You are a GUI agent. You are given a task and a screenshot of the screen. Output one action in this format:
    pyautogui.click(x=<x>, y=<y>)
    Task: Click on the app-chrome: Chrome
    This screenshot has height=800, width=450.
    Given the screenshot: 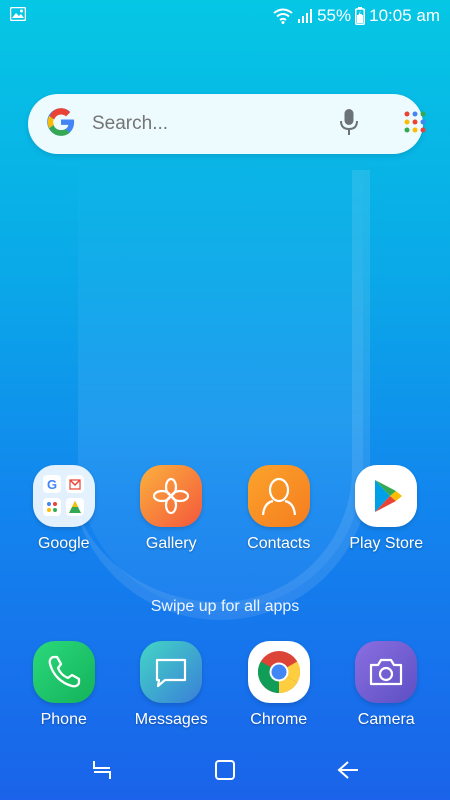 What is the action you would take?
    pyautogui.click(x=279, y=685)
    